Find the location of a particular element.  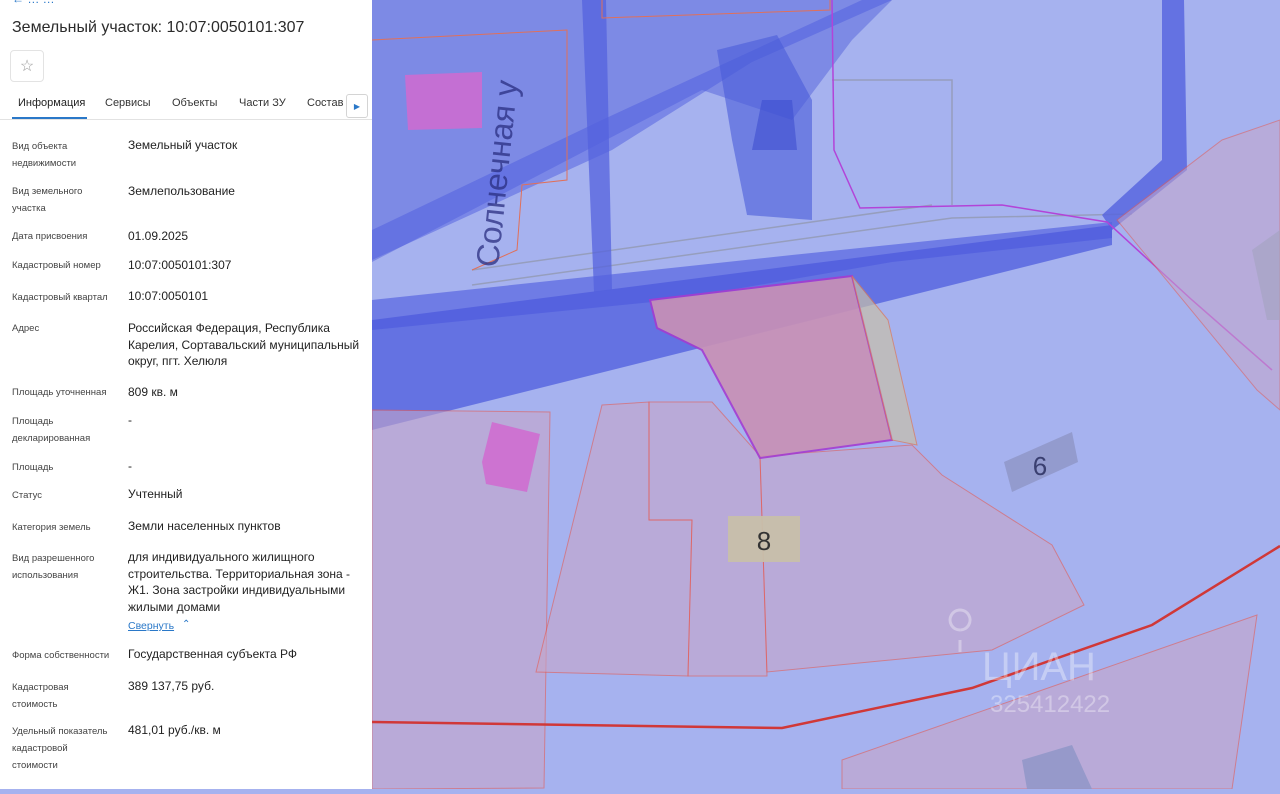

favorite-button: ☆ is located at coordinates (27, 66).